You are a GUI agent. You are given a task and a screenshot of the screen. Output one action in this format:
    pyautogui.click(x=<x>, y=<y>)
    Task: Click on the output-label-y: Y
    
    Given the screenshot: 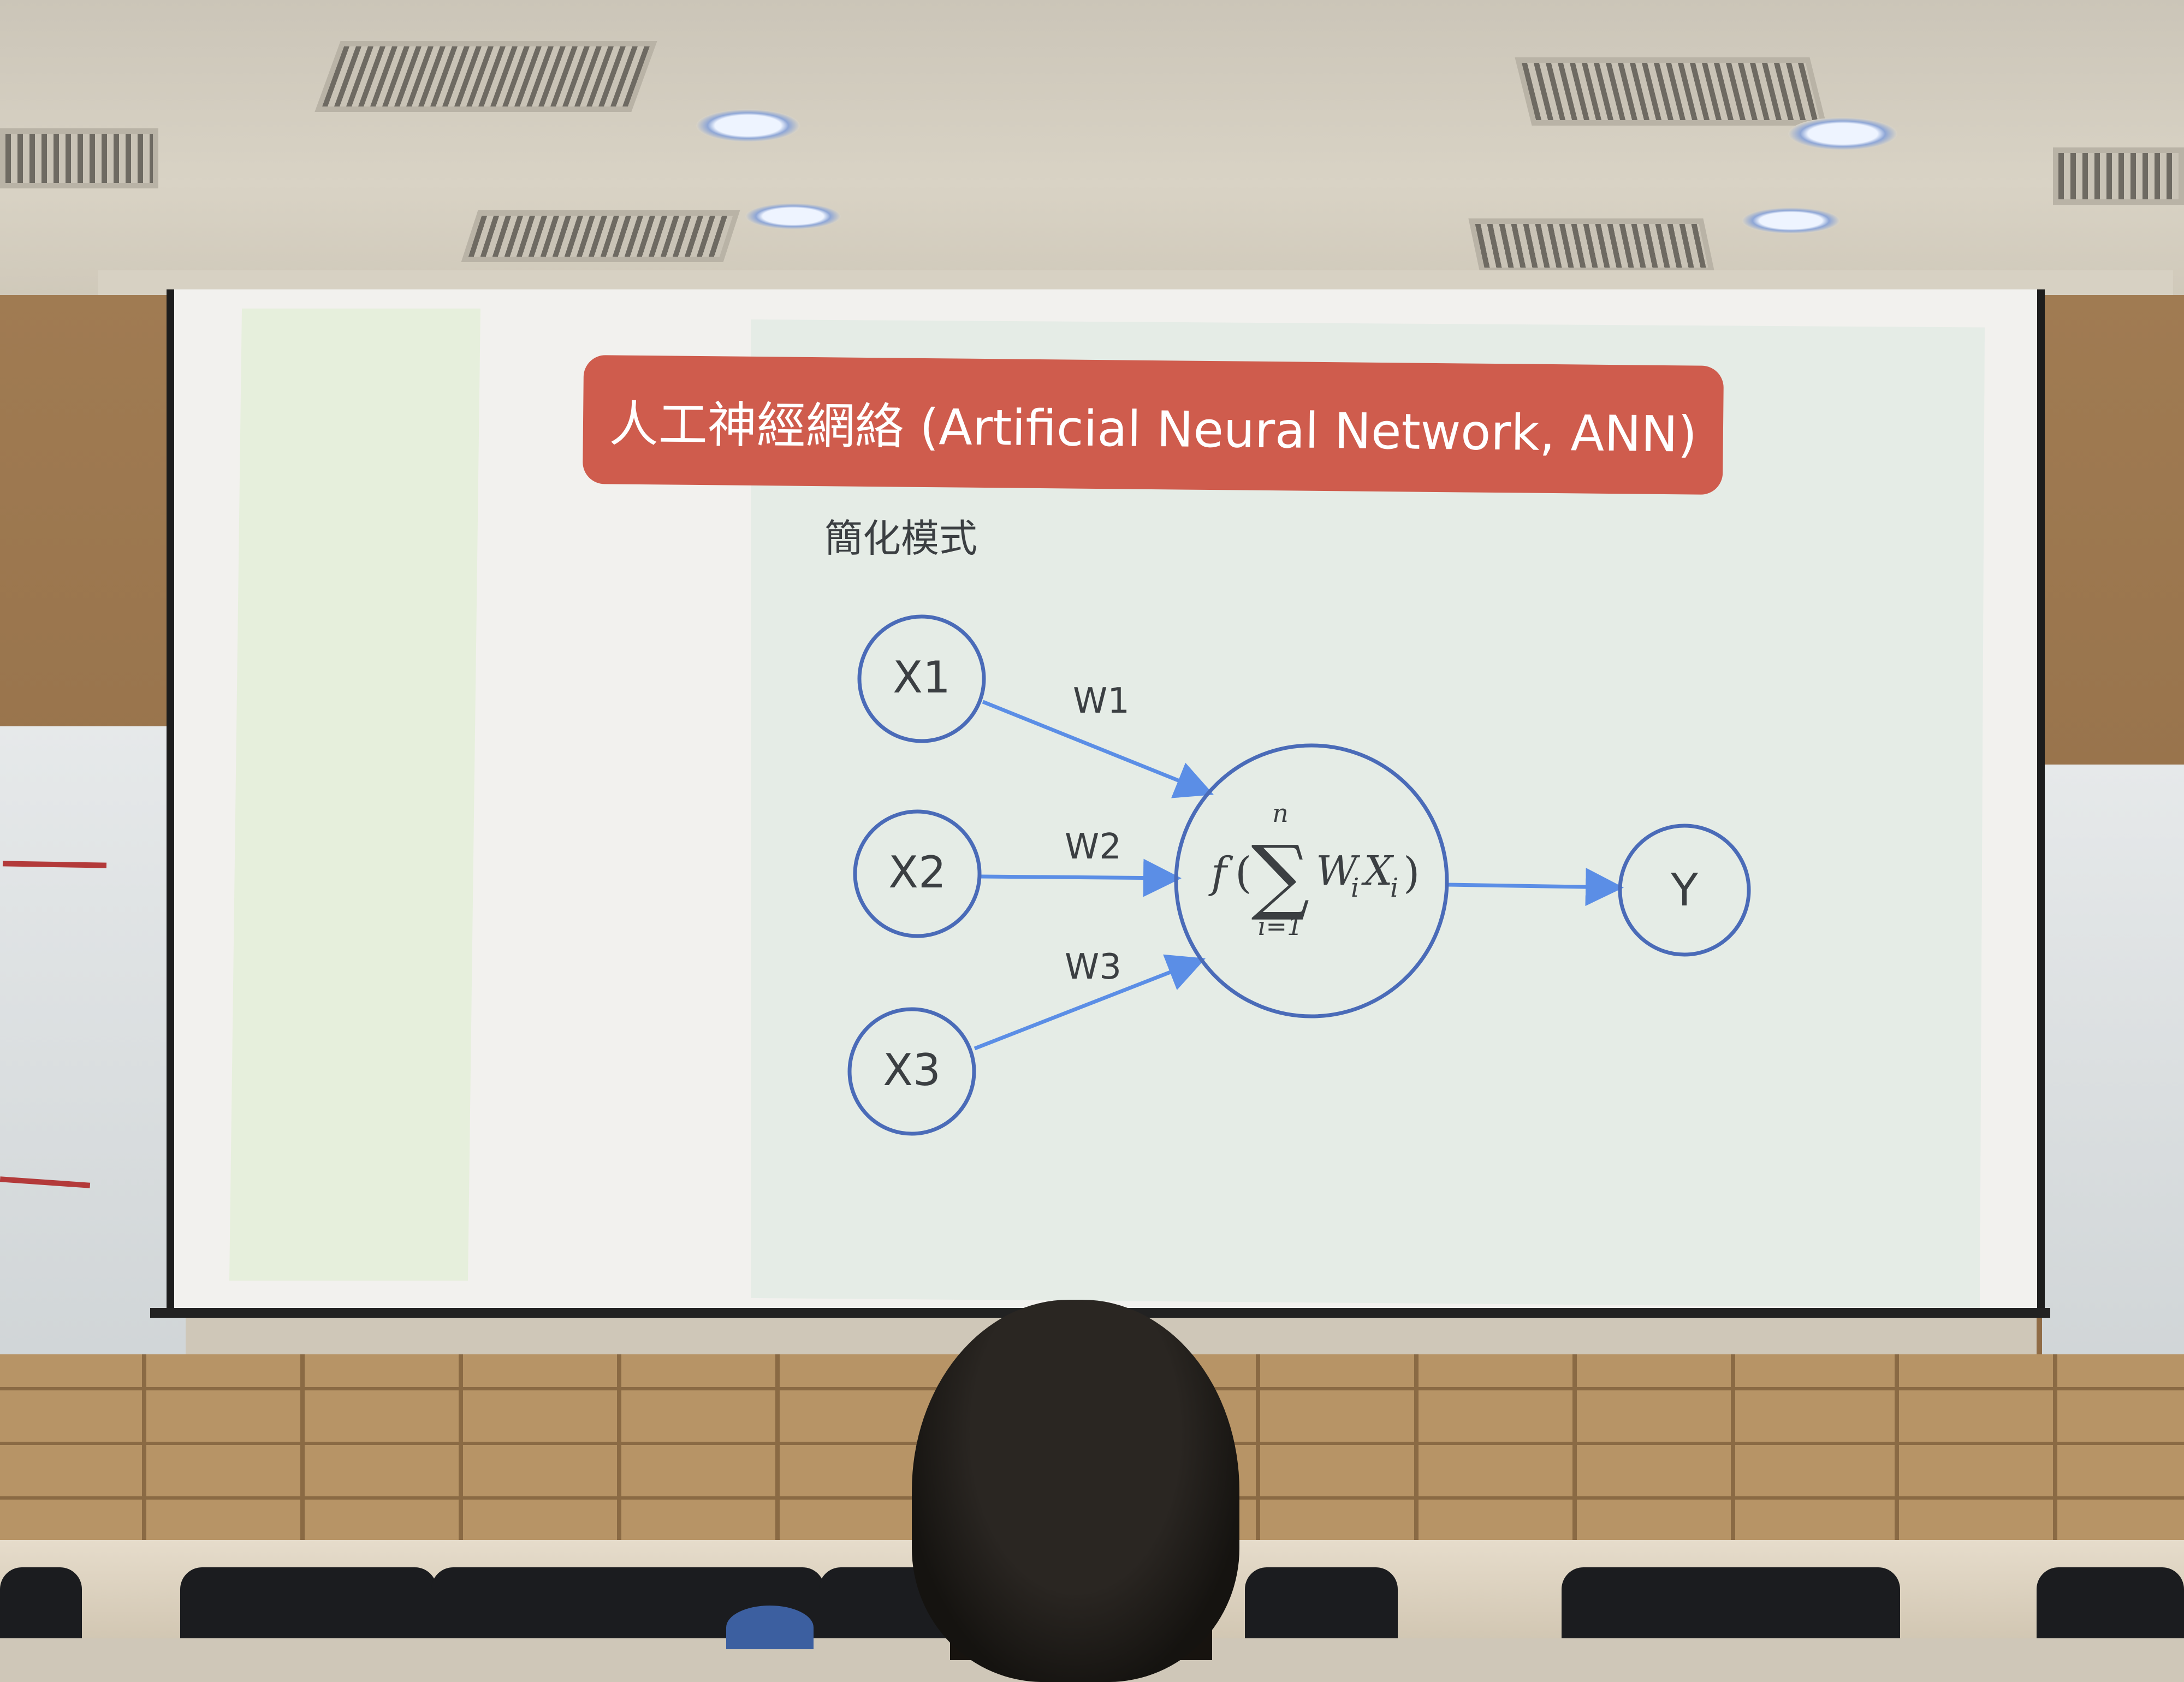 What is the action you would take?
    pyautogui.click(x=1684, y=890)
    